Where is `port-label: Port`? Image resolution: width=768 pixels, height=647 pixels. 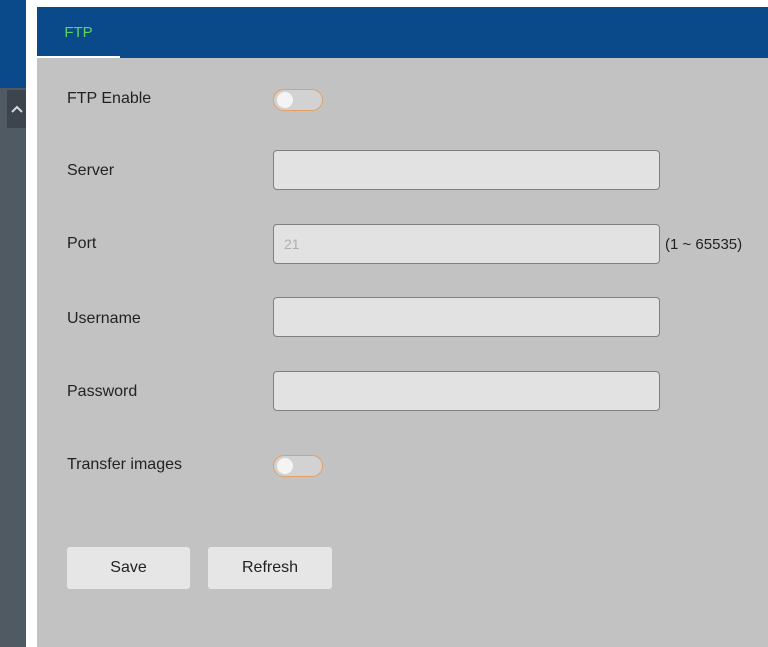
port-label: Port is located at coordinates (82, 243).